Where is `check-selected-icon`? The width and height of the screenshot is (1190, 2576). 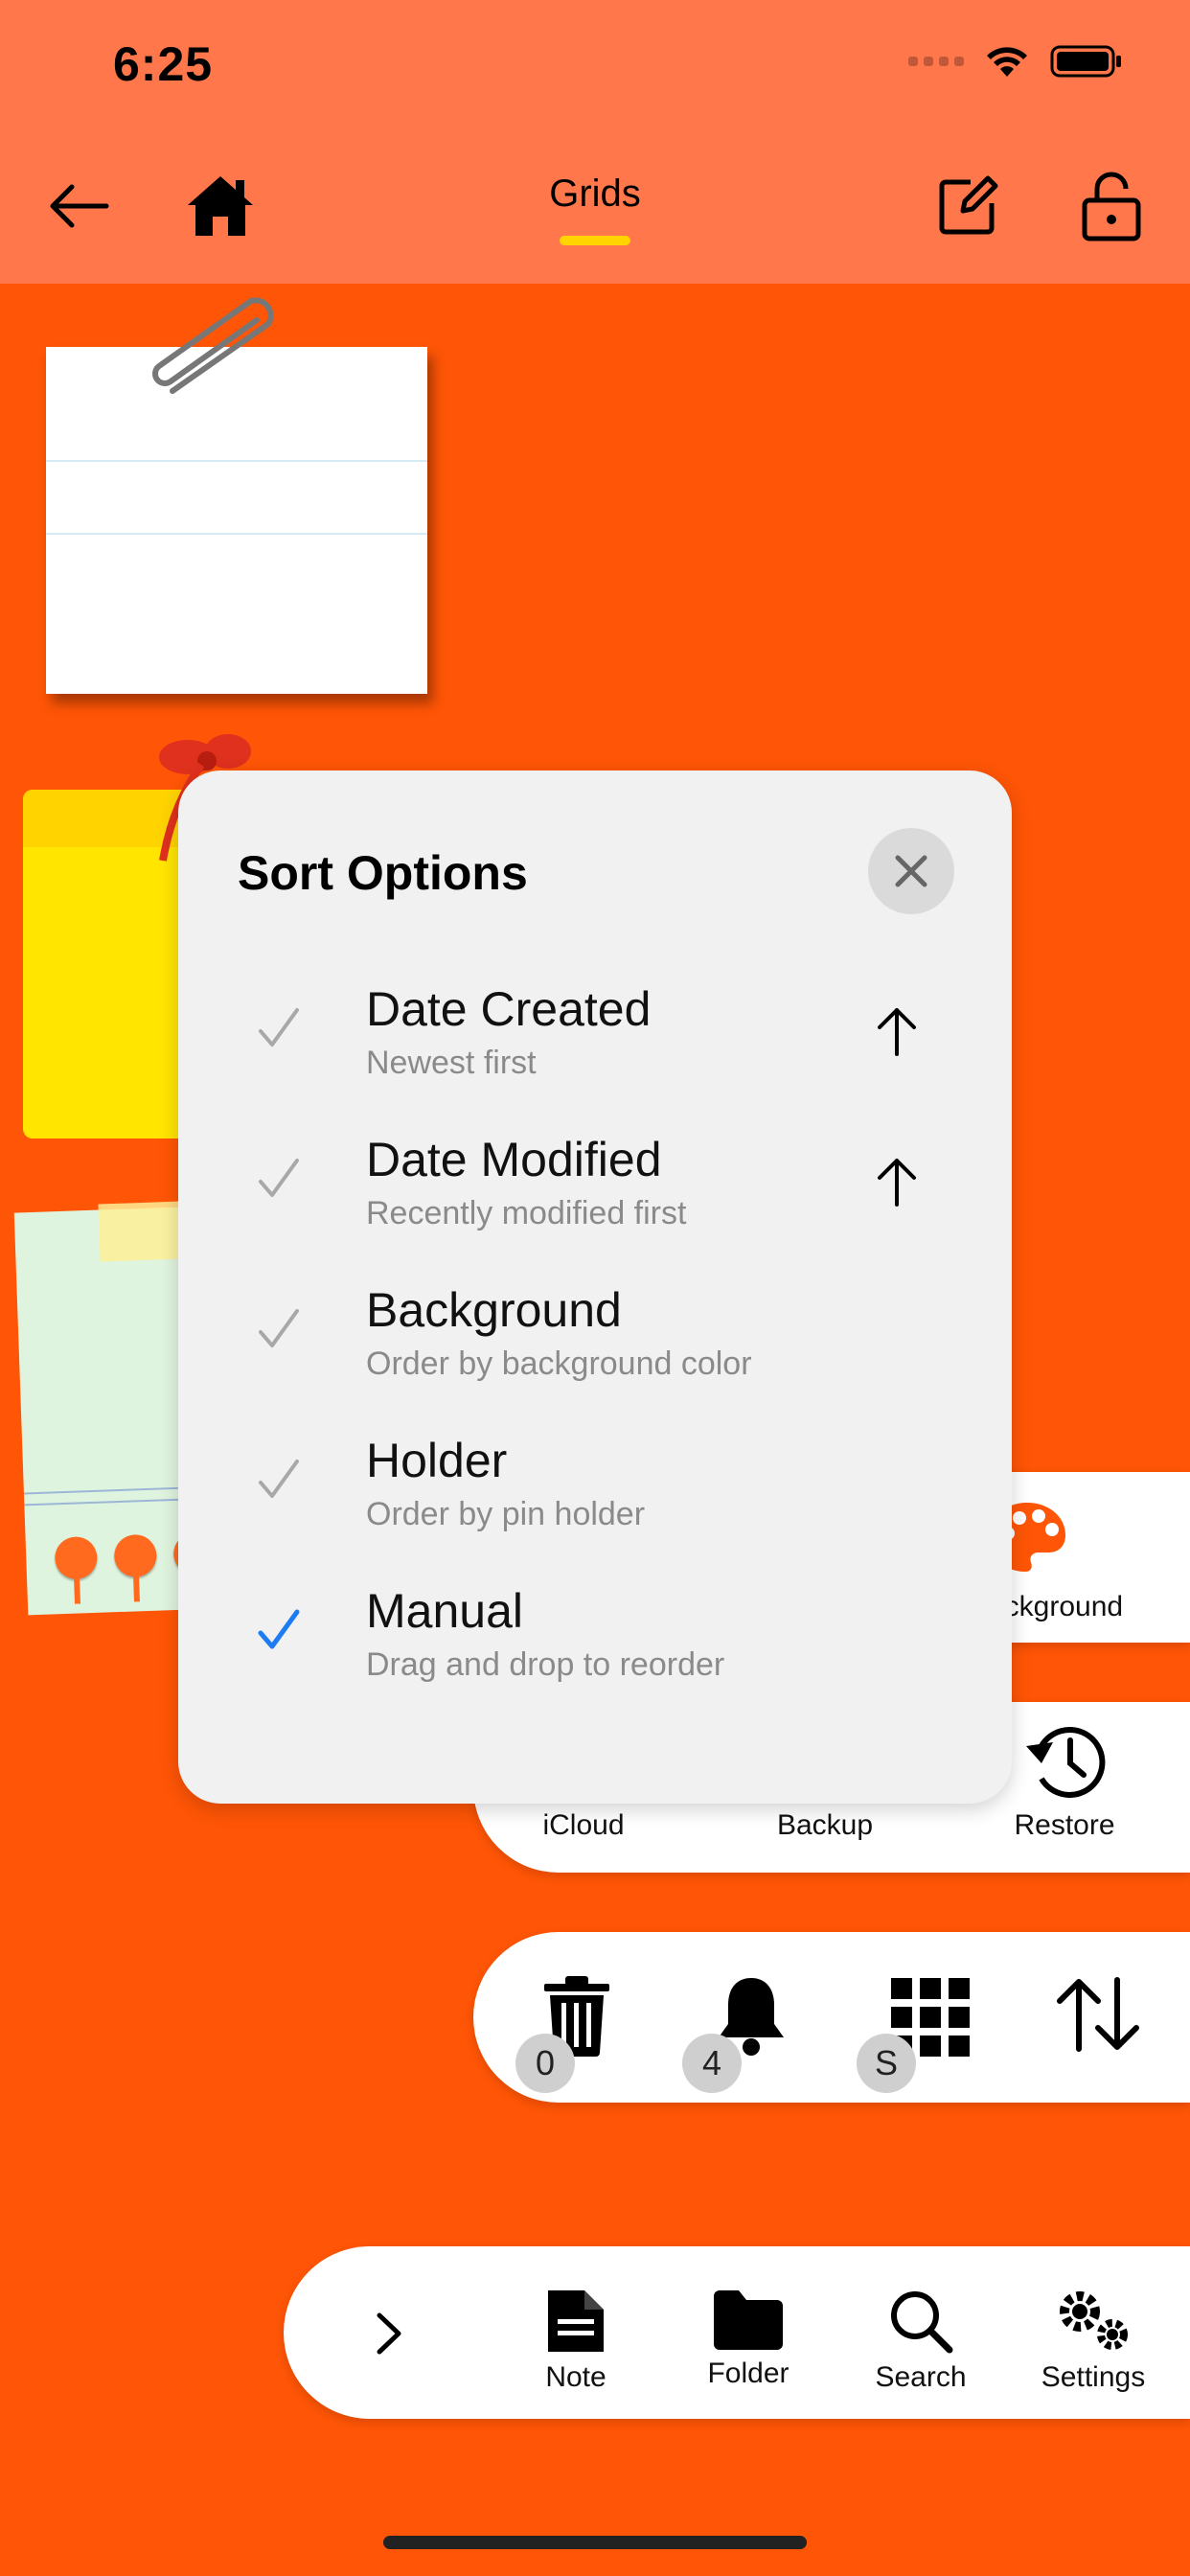
check-selected-icon is located at coordinates (279, 1629).